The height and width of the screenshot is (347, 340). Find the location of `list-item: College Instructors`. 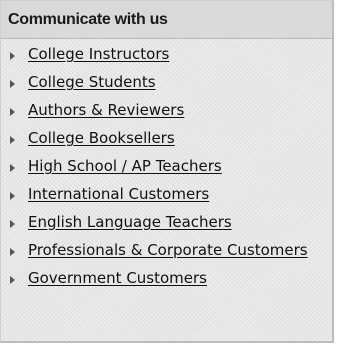

list-item: College Instructors is located at coordinates (166, 54).